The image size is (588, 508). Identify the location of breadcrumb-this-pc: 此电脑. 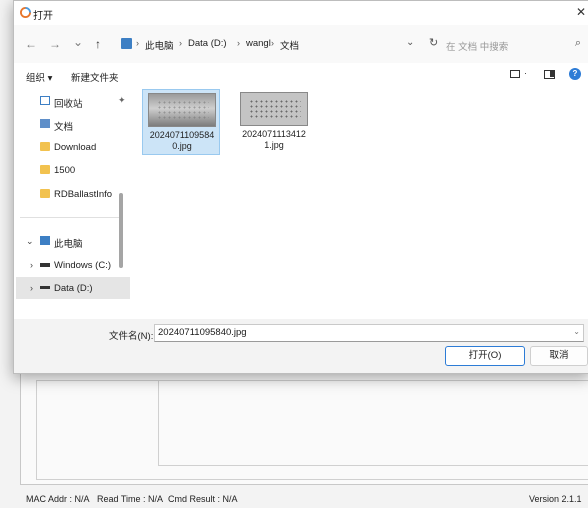
(159, 45).